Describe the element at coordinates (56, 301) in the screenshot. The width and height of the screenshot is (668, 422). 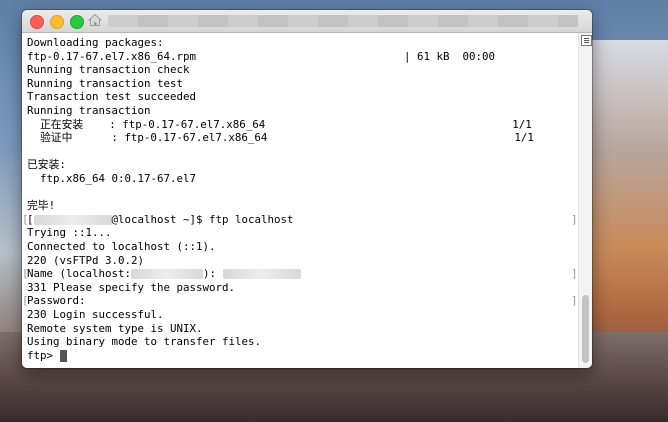
I see `terminal-line: Password:` at that location.